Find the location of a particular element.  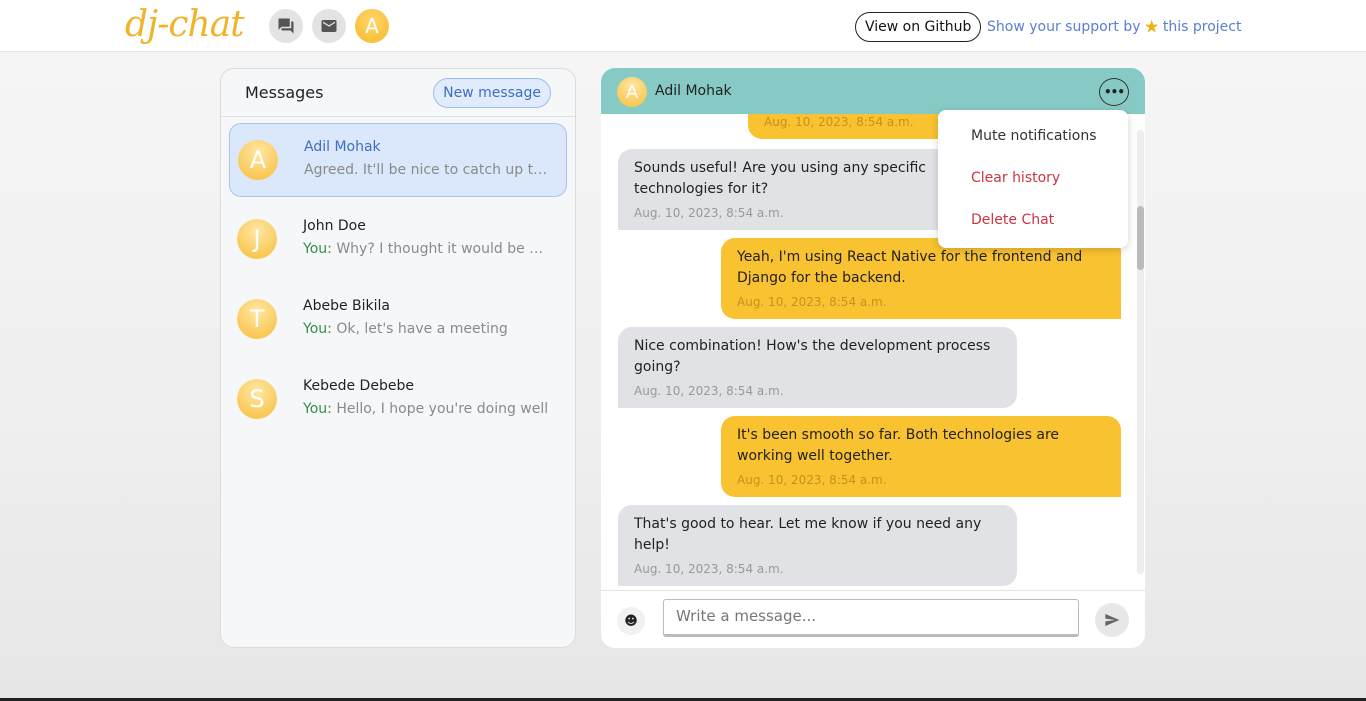

conversation-name: Abebe Bikila is located at coordinates (346, 306).